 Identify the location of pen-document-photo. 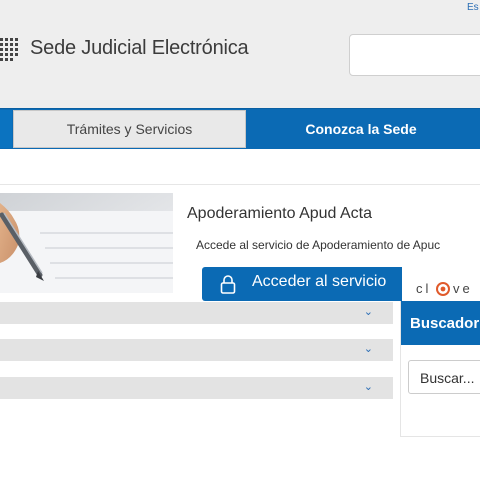
(86, 243).